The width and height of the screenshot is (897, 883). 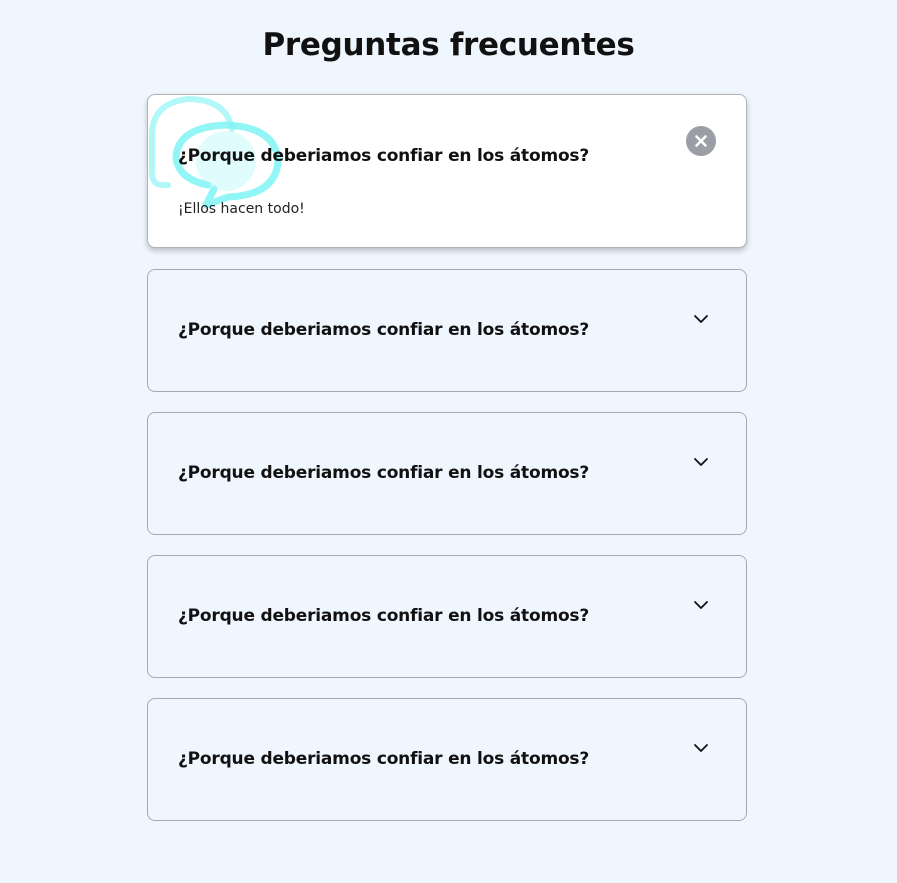 I want to click on close-button, so click(x=701, y=141).